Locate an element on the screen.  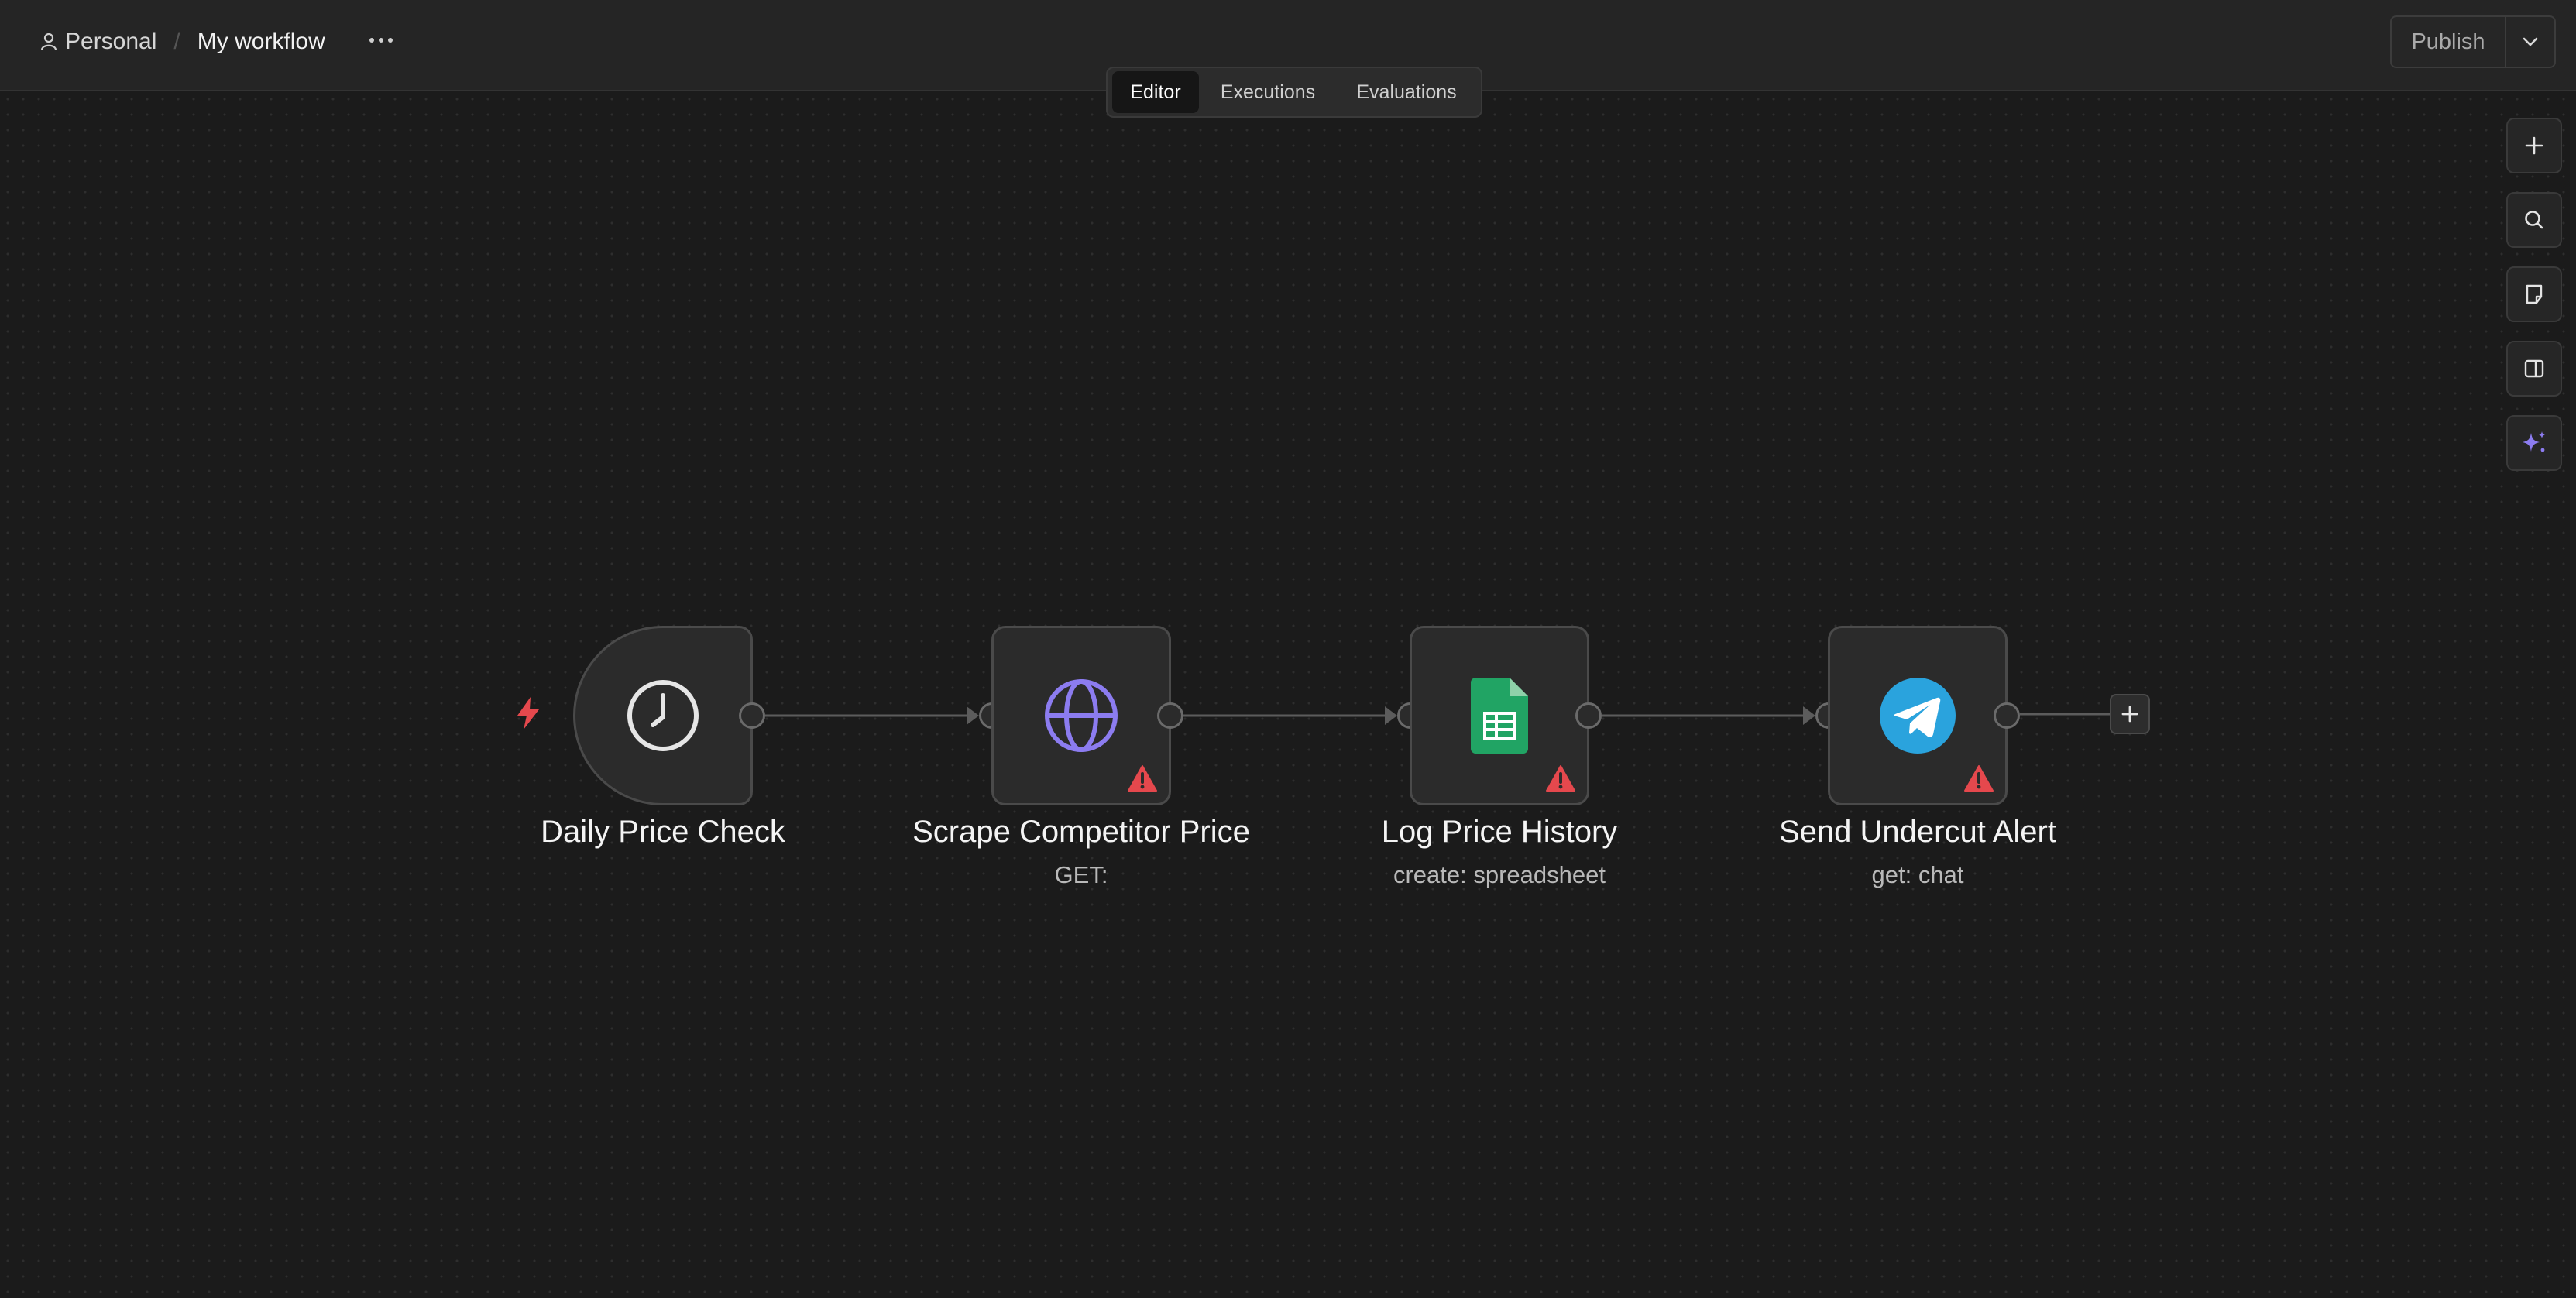
globe-icon is located at coordinates (1081, 715).